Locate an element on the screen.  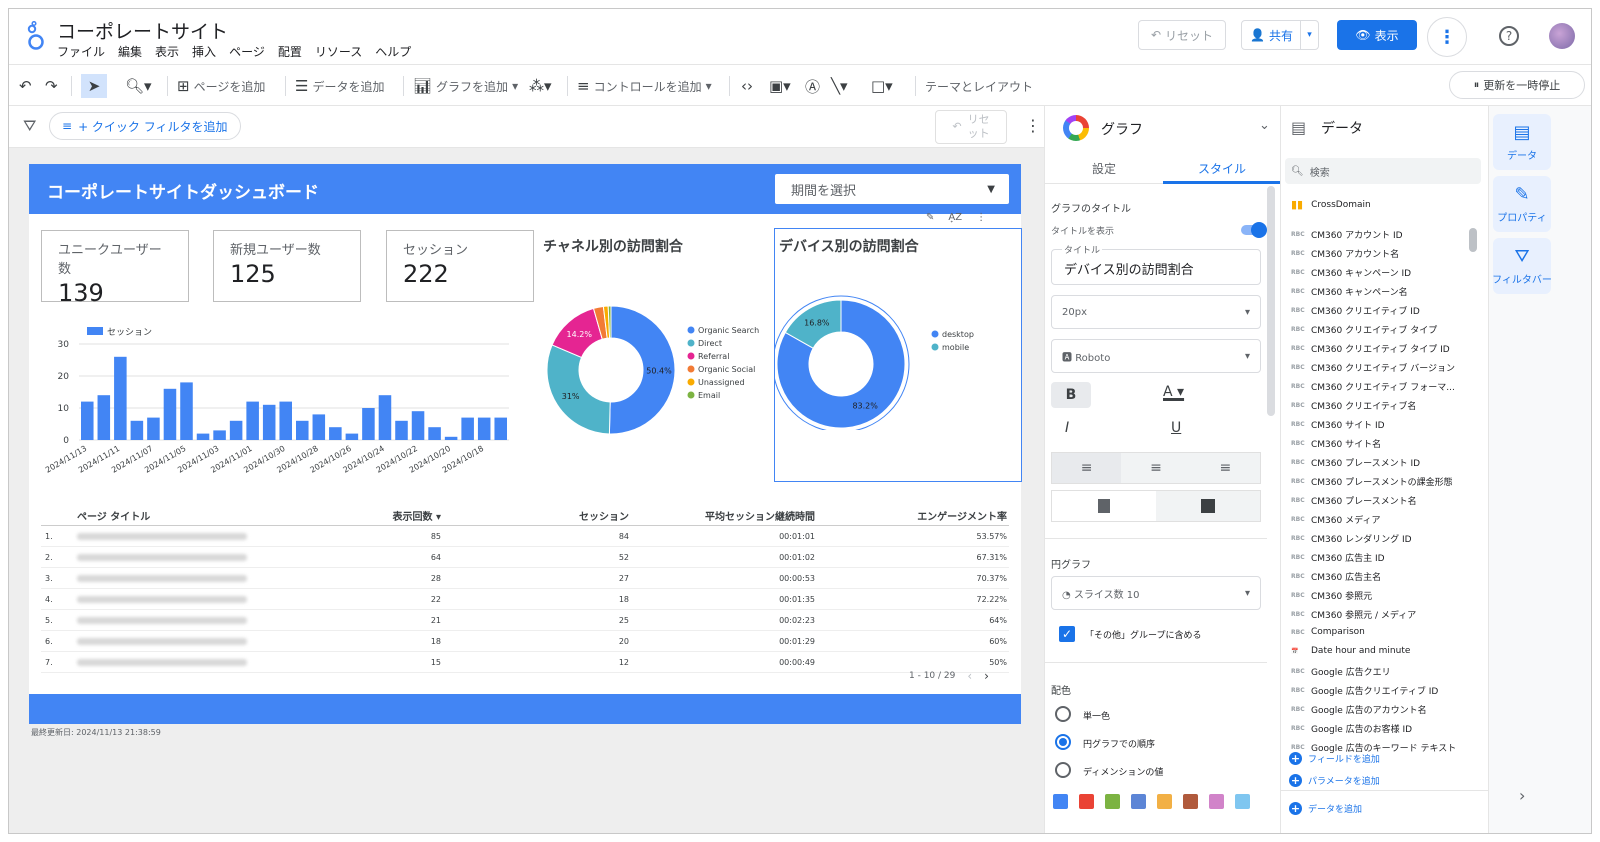
align-left-icon: ≡ is located at coordinates (1087, 468).